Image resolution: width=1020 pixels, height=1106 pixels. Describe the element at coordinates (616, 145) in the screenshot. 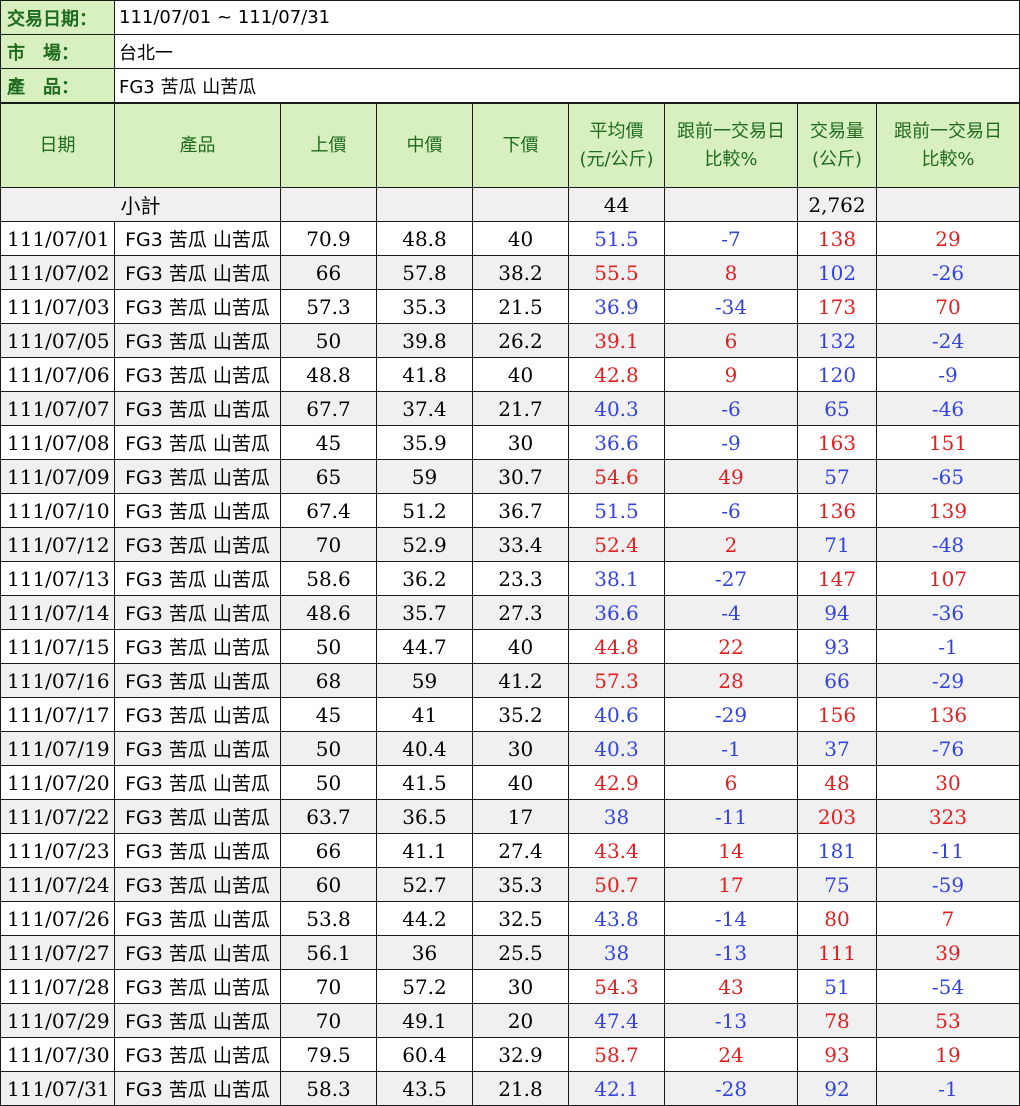

I see `col-header-avg: 平均價 (元/公斤)` at that location.